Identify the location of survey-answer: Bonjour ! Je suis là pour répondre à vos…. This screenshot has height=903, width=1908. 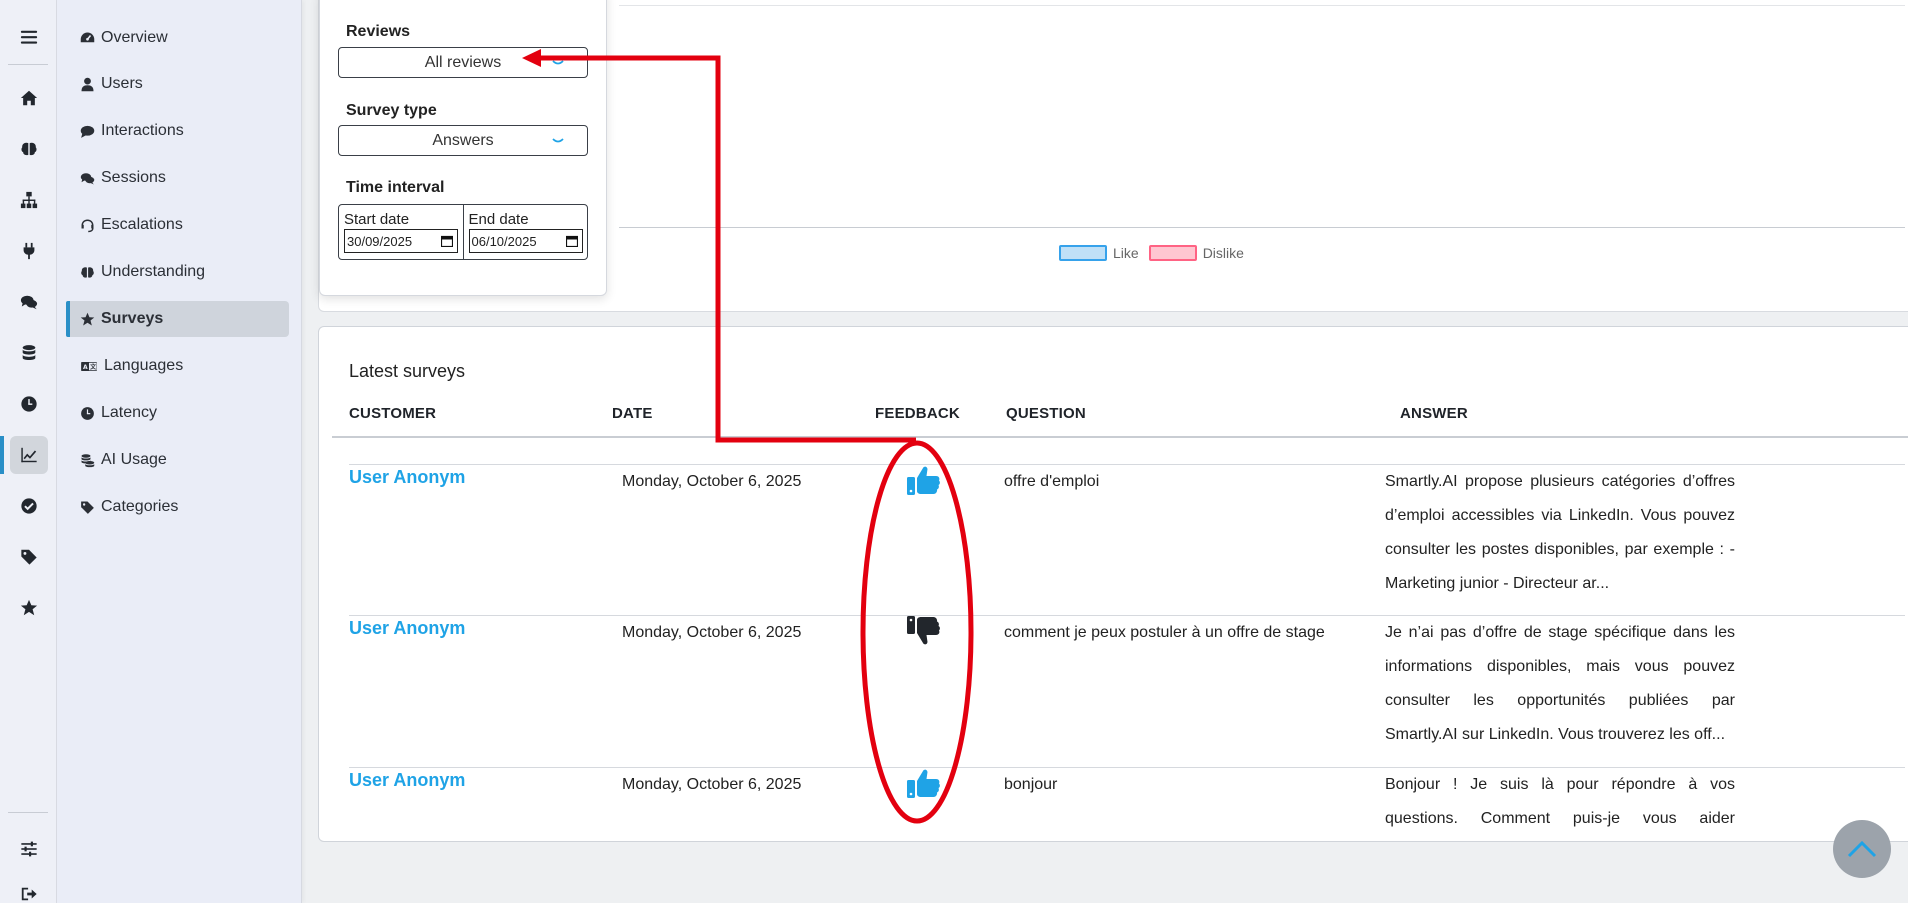
(1560, 801).